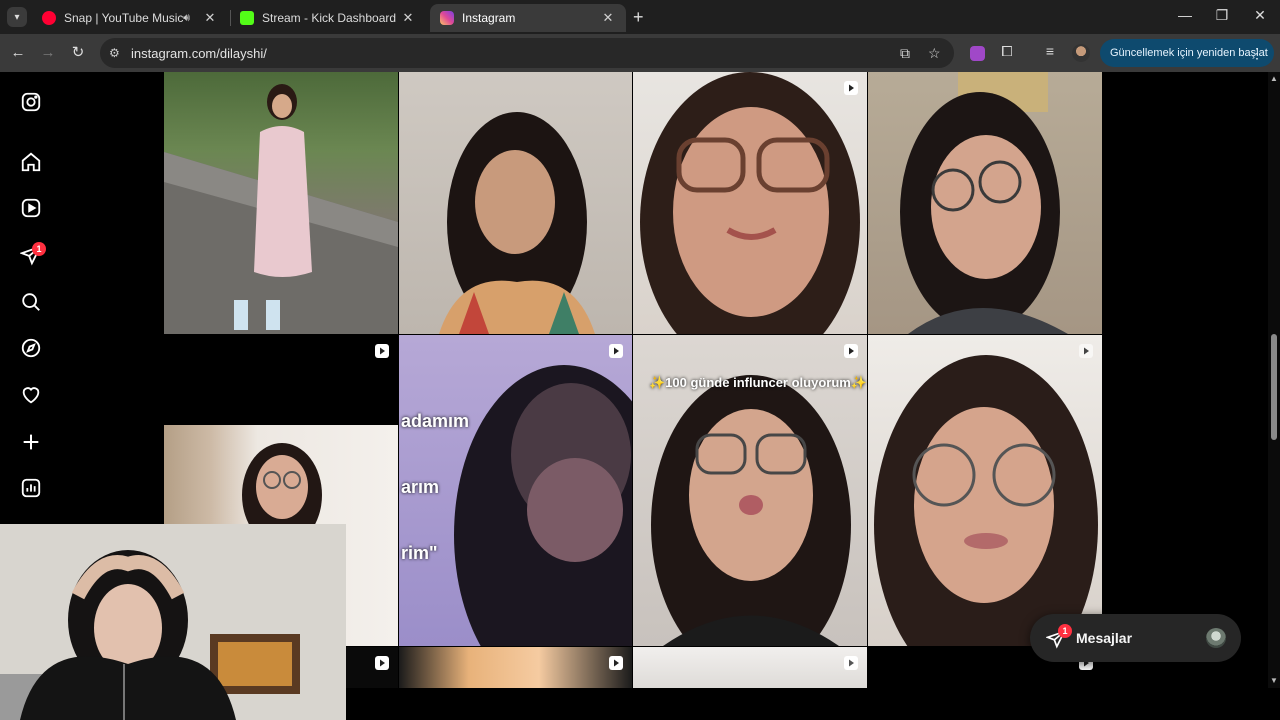 The width and height of the screenshot is (1280, 720). What do you see at coordinates (1135, 638) in the screenshot?
I see `messages-button: 1 Mesajlar` at bounding box center [1135, 638].